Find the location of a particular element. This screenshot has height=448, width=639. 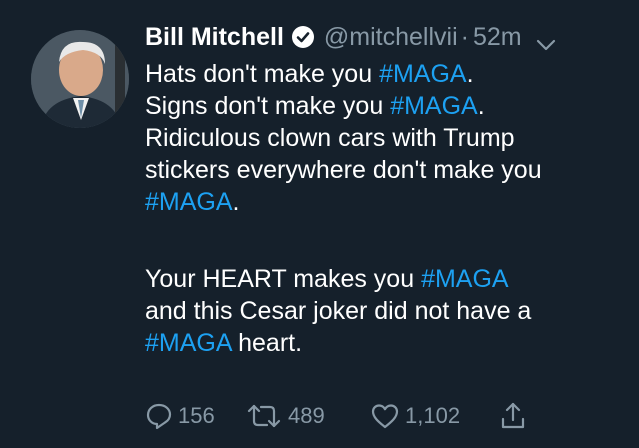

avatar is located at coordinates (80, 79).